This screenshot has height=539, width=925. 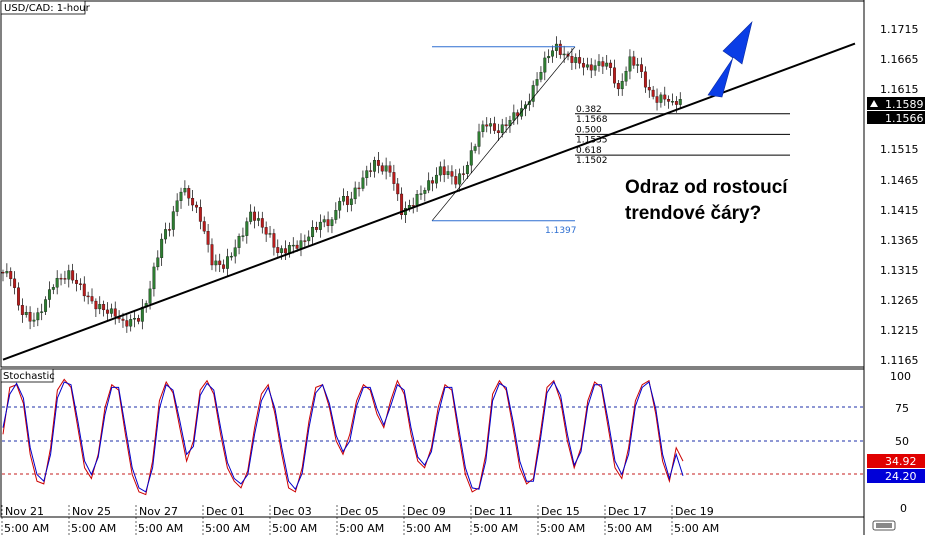 What do you see at coordinates (493, 511) in the screenshot?
I see `date-tick-label: Dec 11` at bounding box center [493, 511].